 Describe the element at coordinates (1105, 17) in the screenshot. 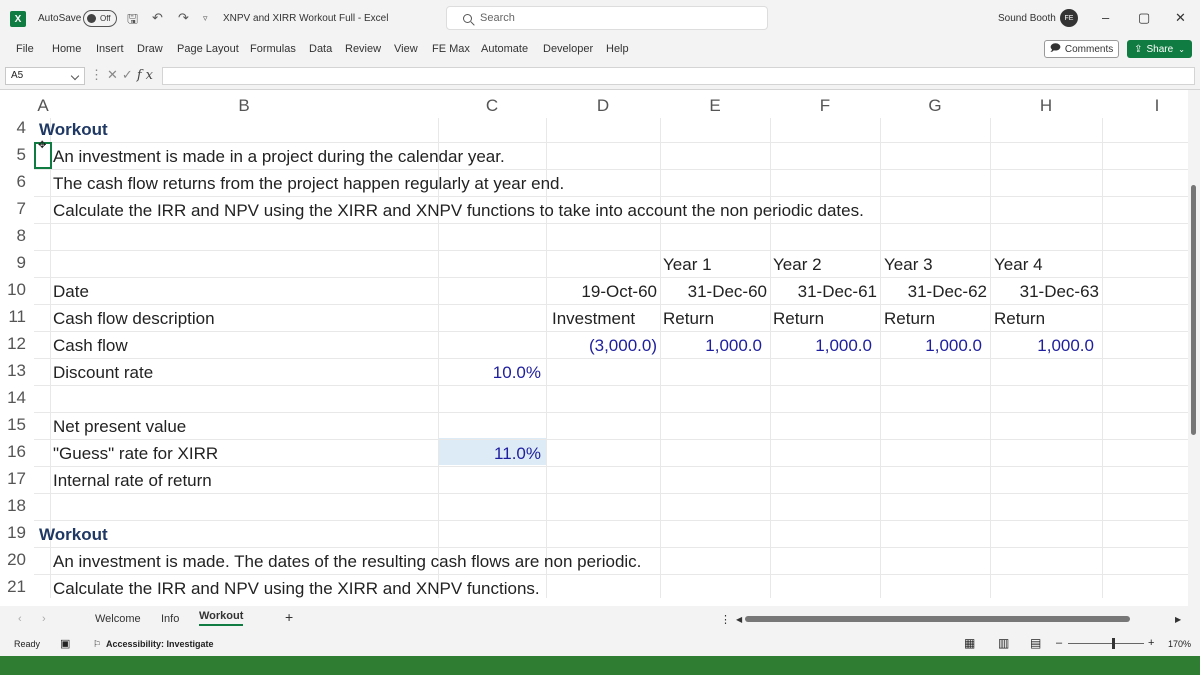

I see `minimize-button: –` at that location.